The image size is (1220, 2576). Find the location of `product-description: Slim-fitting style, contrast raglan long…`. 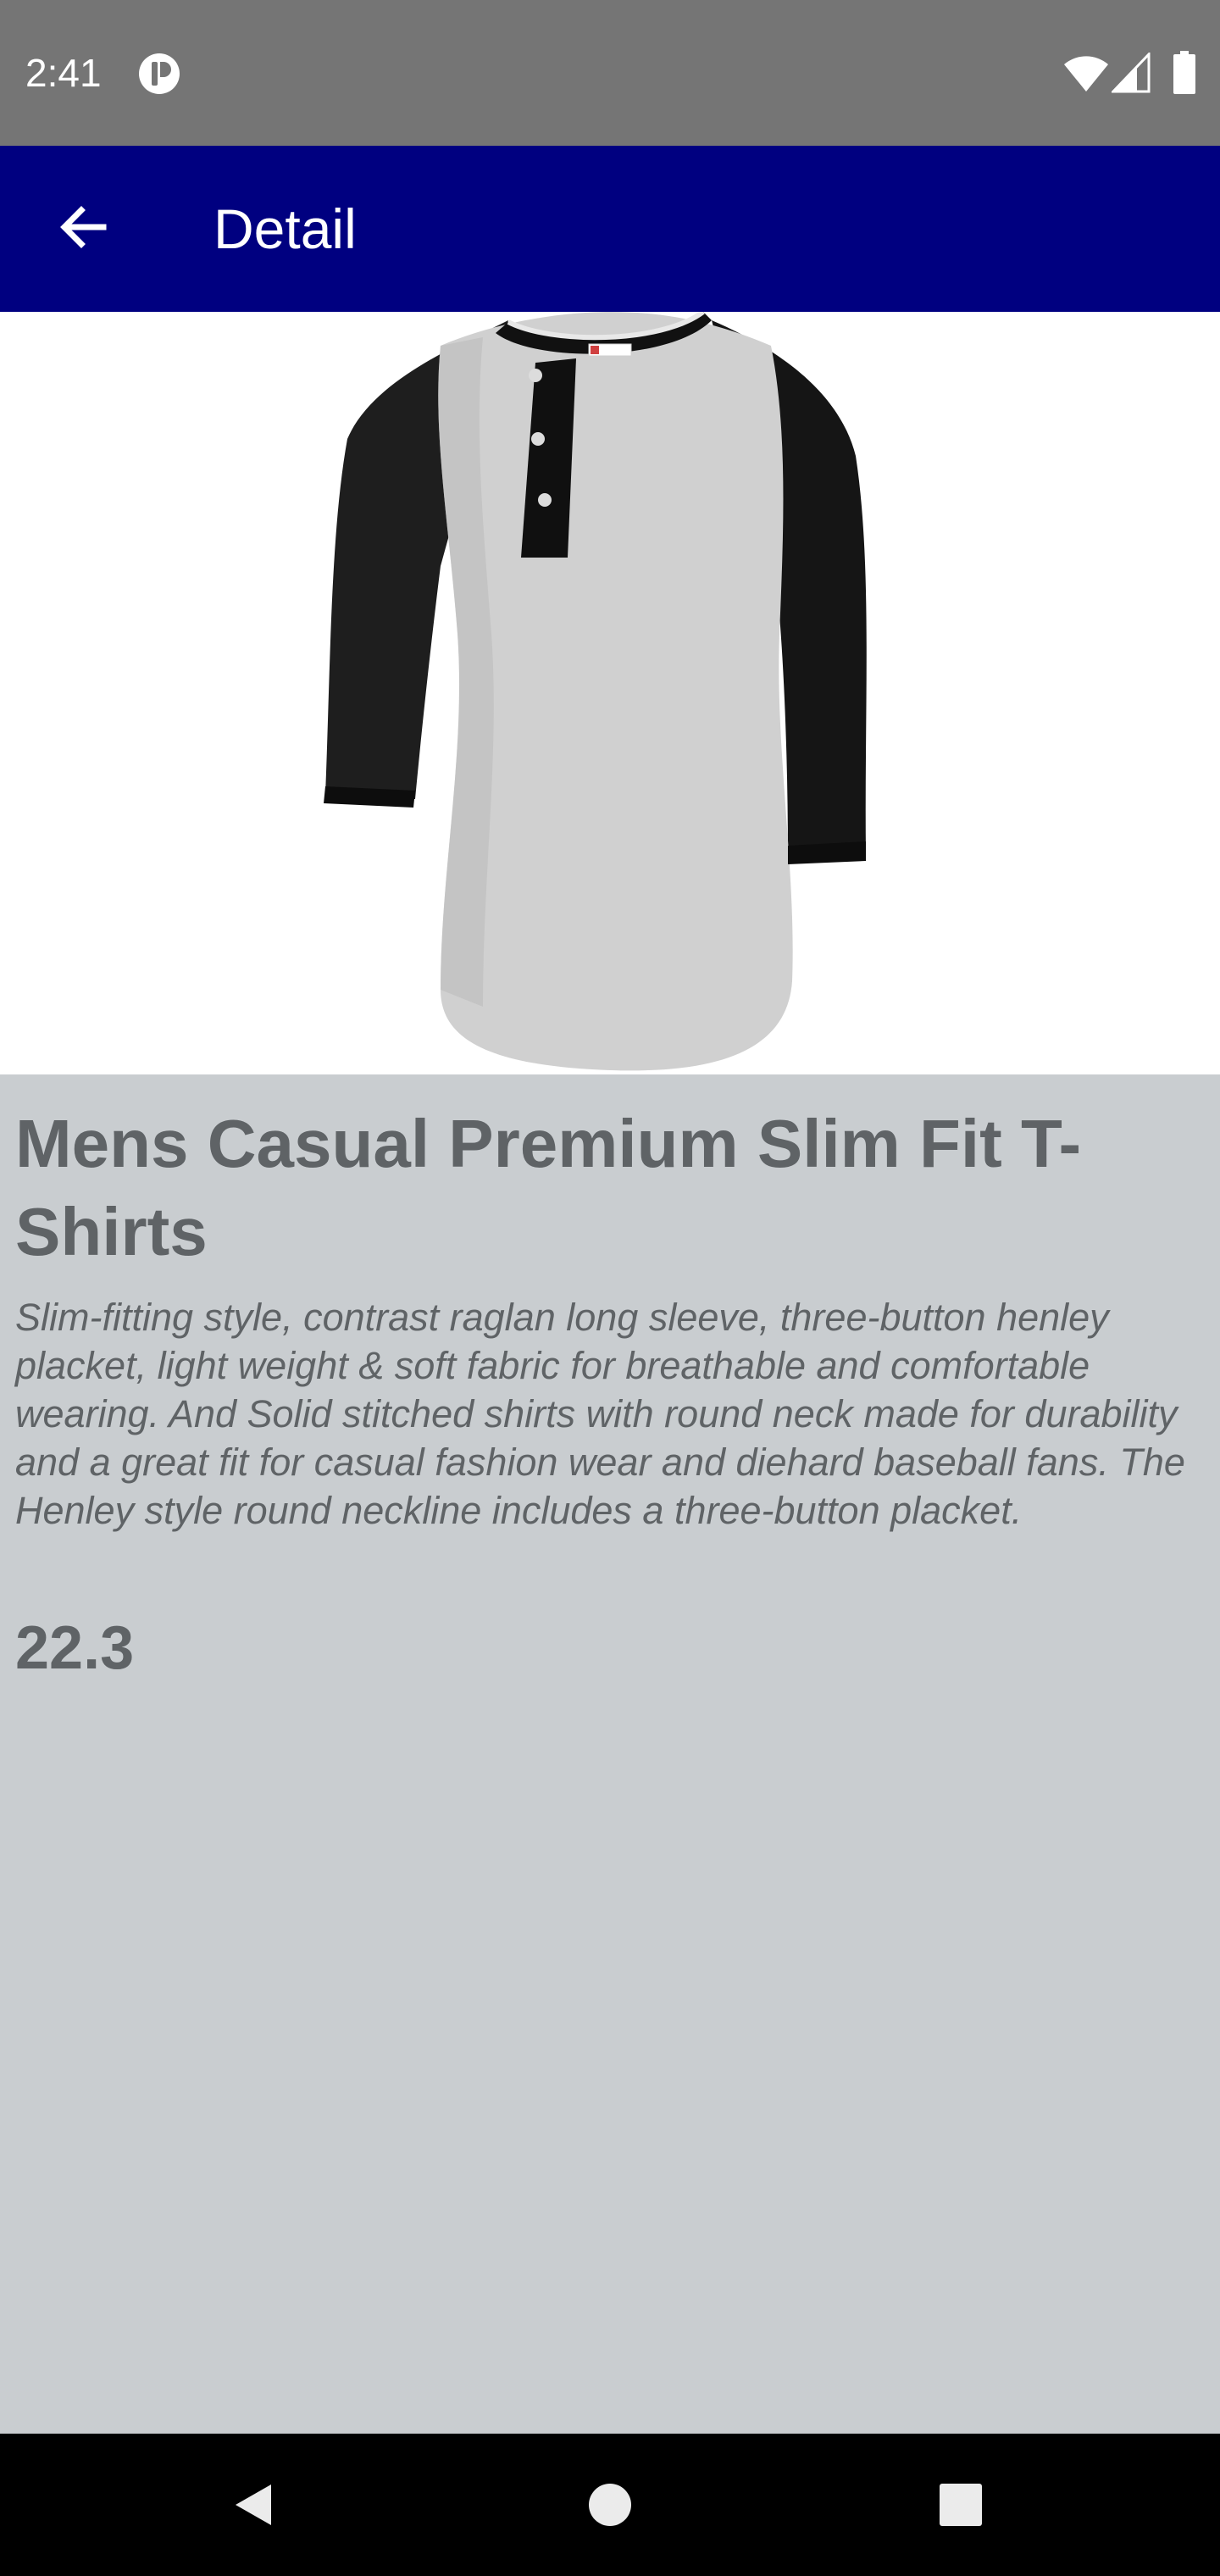

product-description: Slim-fitting style, contrast raglan long… is located at coordinates (600, 1414).